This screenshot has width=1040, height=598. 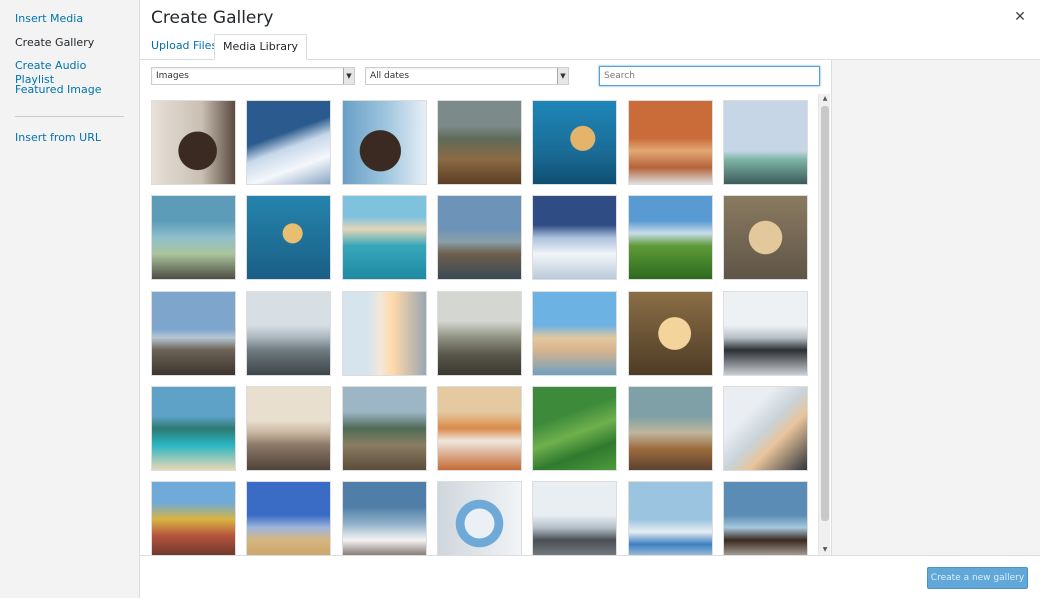 I want to click on close-icon: ✕, so click(x=1020, y=17).